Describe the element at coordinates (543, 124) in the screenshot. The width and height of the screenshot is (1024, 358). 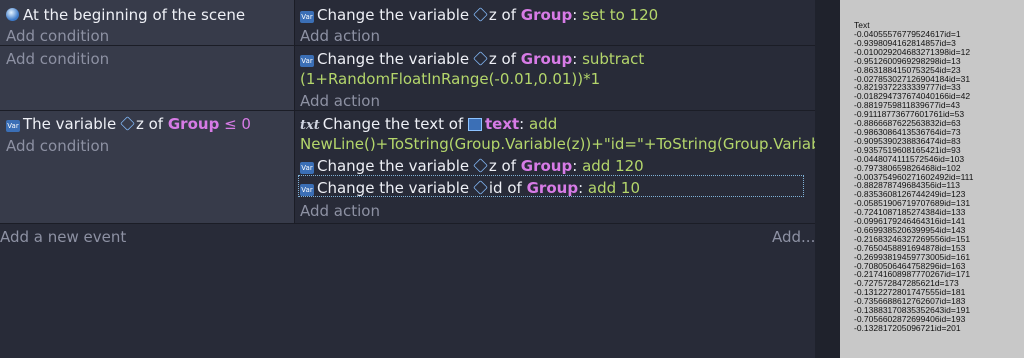
I see `action-value: add` at that location.